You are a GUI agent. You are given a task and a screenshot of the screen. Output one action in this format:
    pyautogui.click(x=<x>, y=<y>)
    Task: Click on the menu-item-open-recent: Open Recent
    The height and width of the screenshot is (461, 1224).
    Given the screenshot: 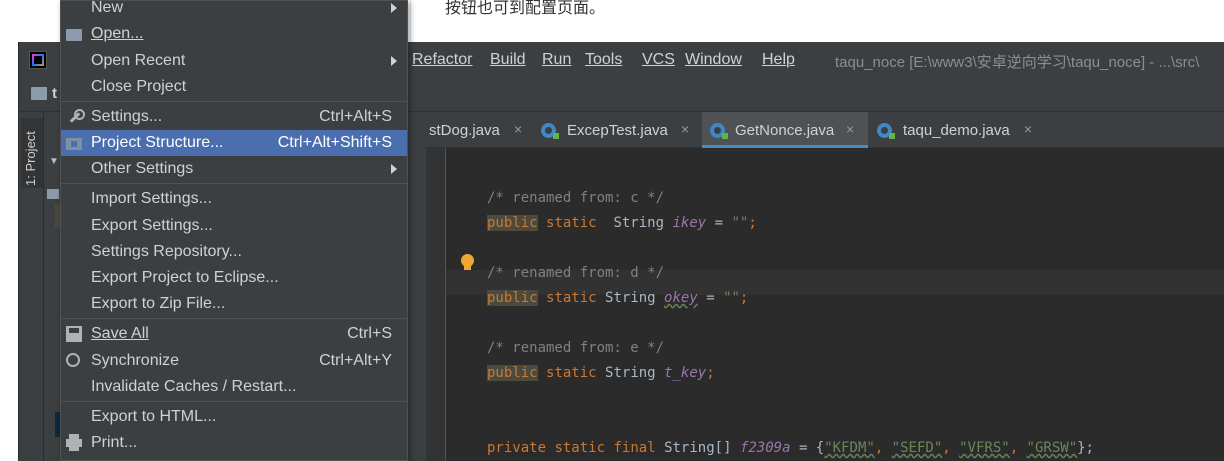 What is the action you would take?
    pyautogui.click(x=234, y=61)
    